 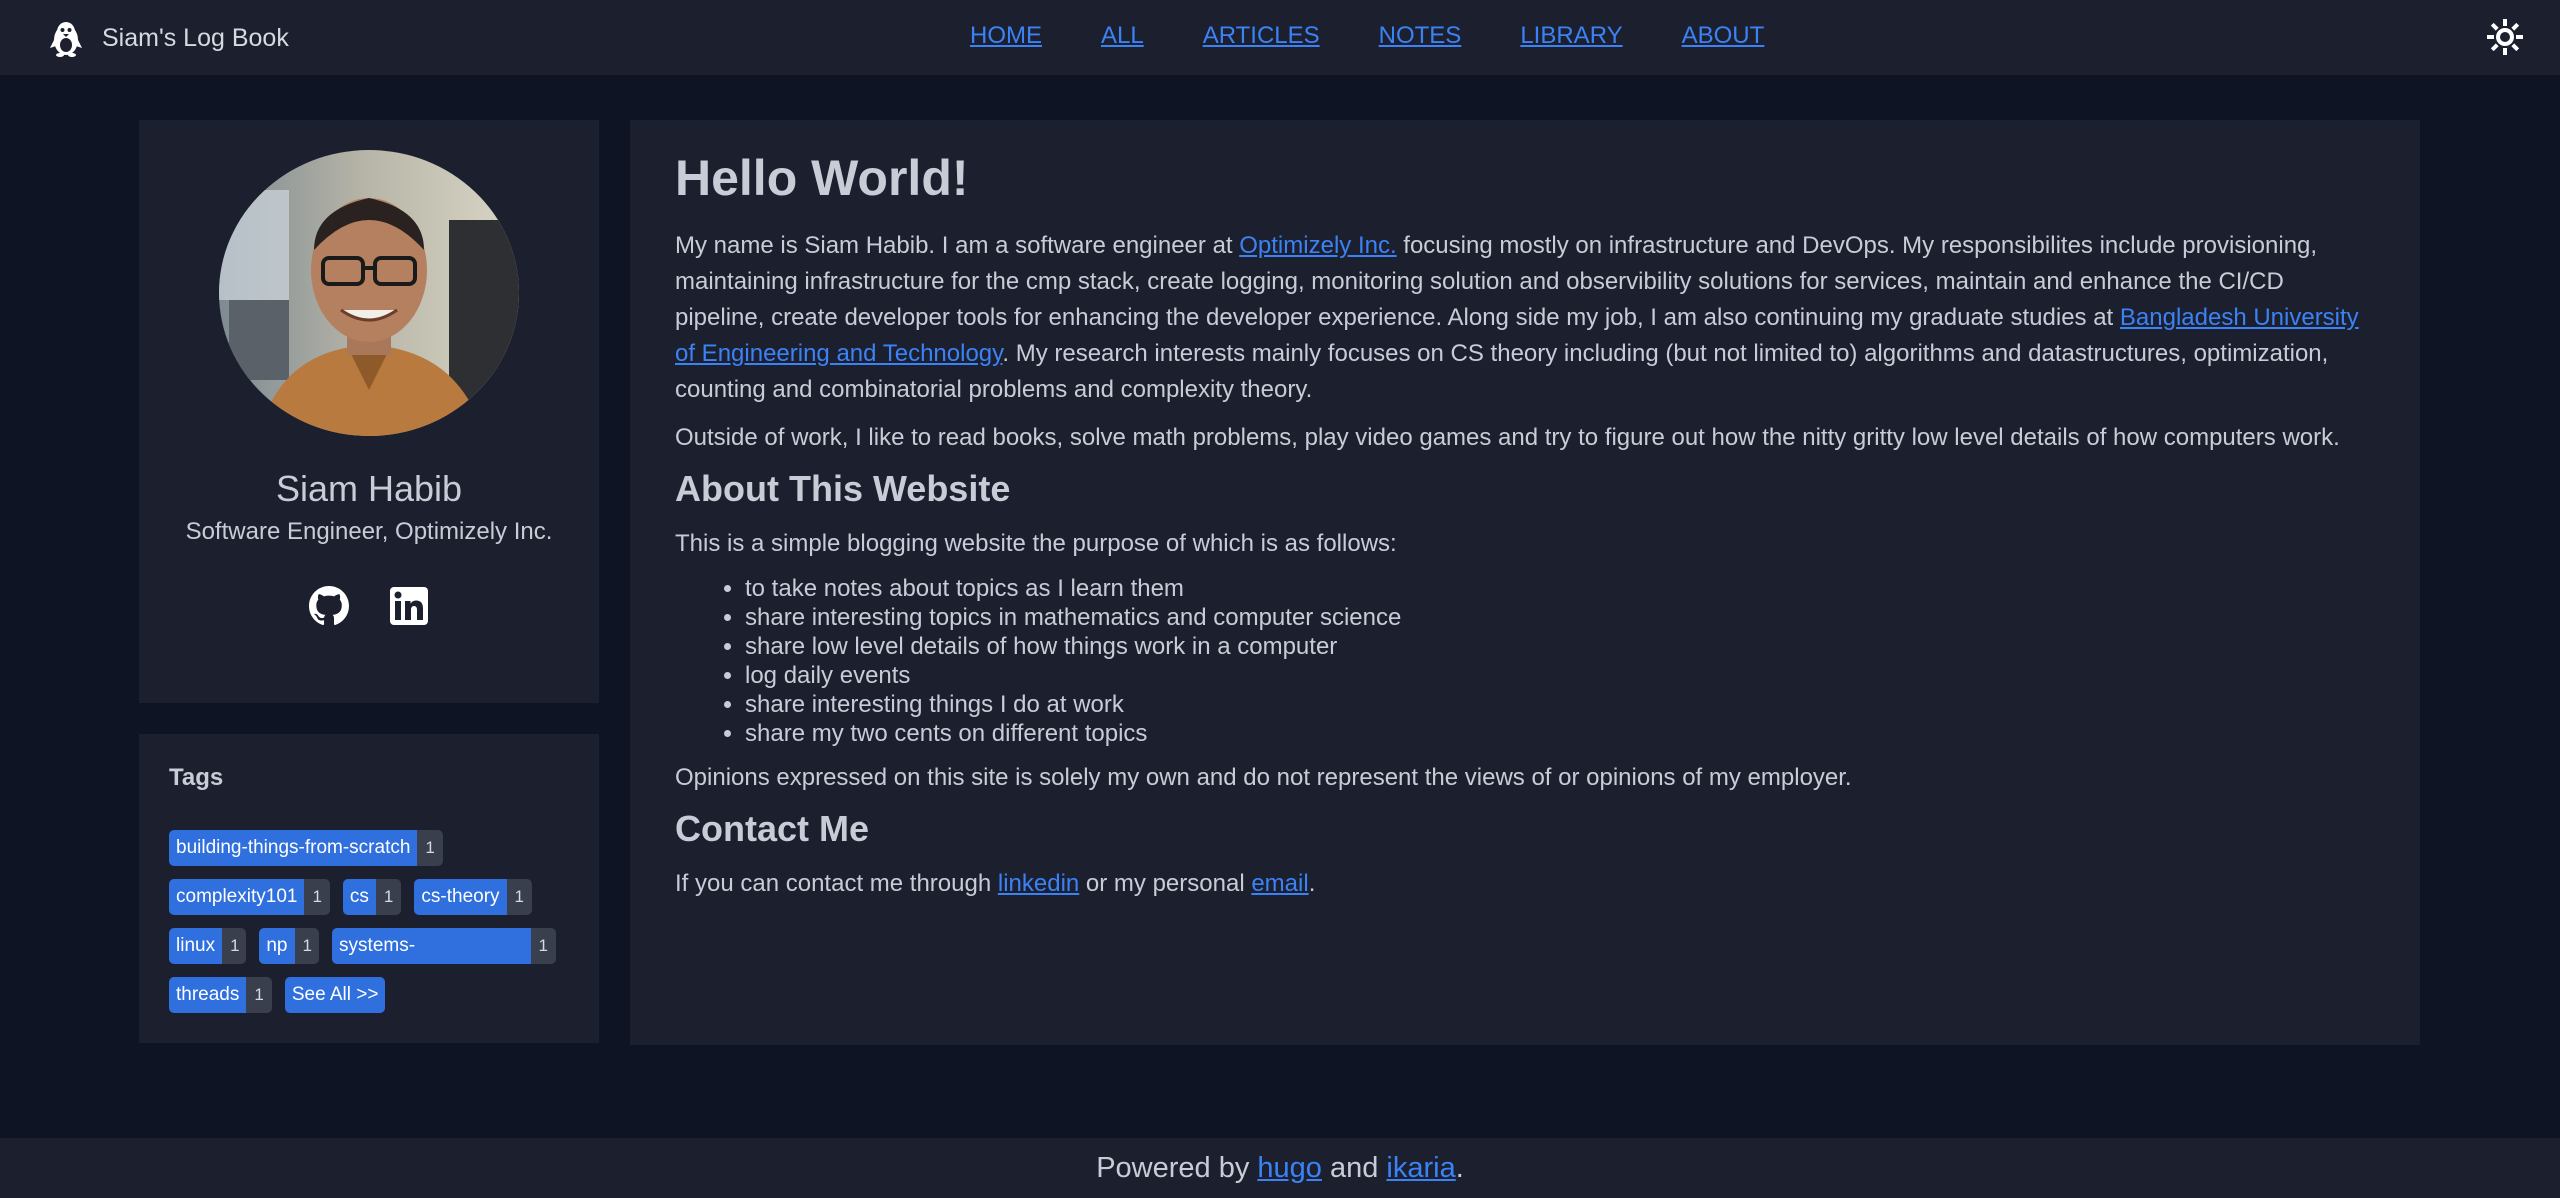 What do you see at coordinates (431, 946) in the screenshot?
I see `tag-name: systems-programming` at bounding box center [431, 946].